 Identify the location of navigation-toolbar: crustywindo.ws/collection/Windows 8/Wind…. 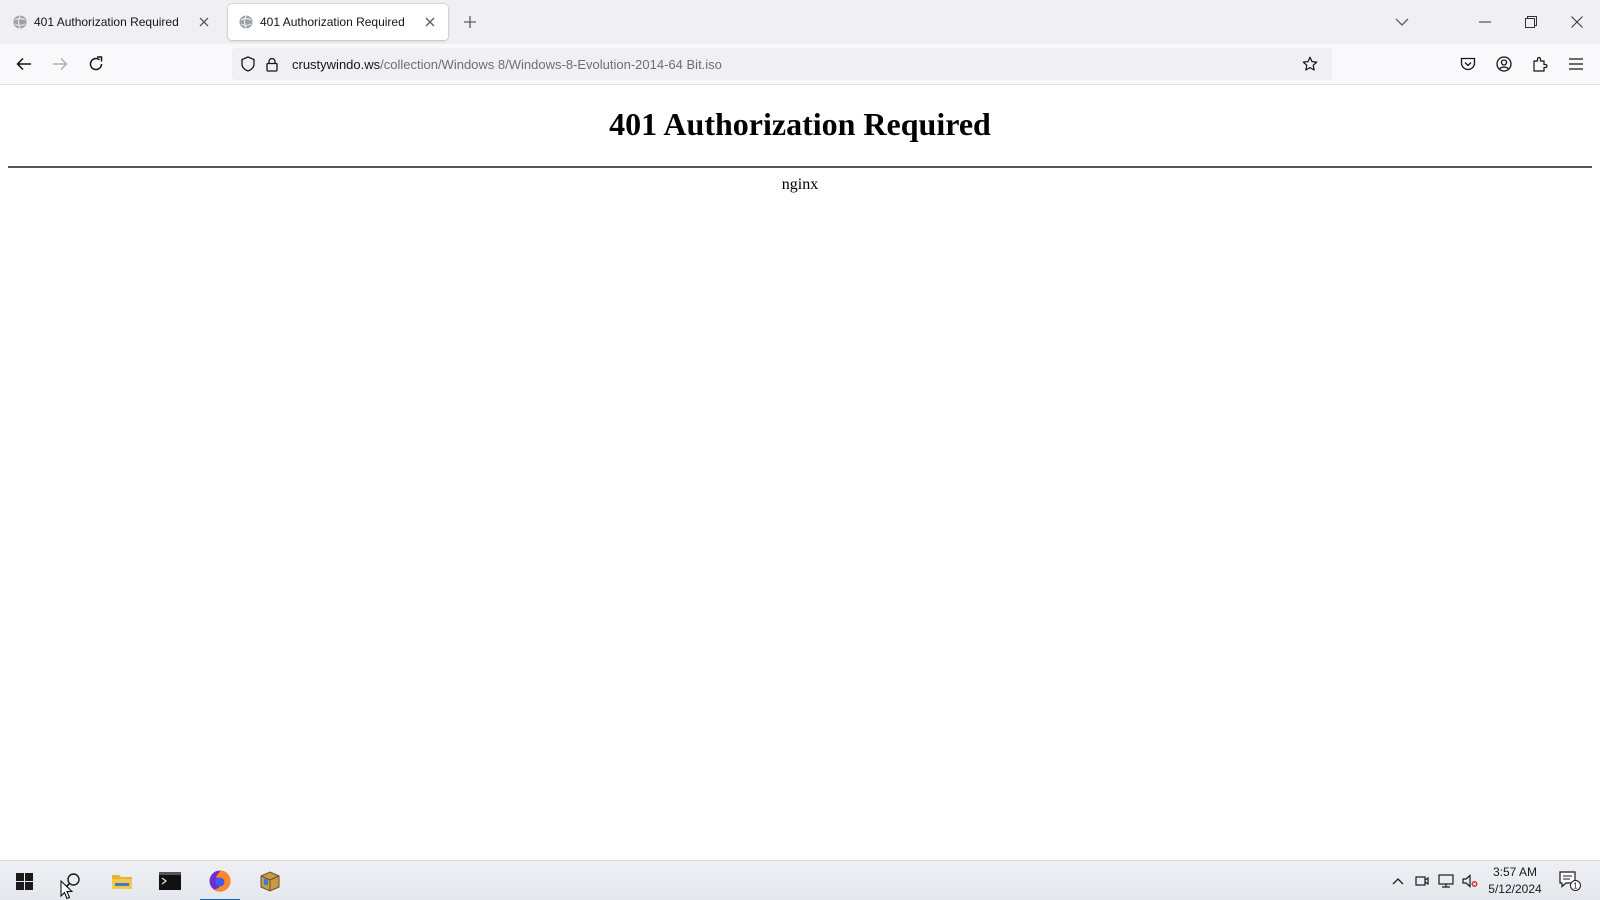
(800, 64).